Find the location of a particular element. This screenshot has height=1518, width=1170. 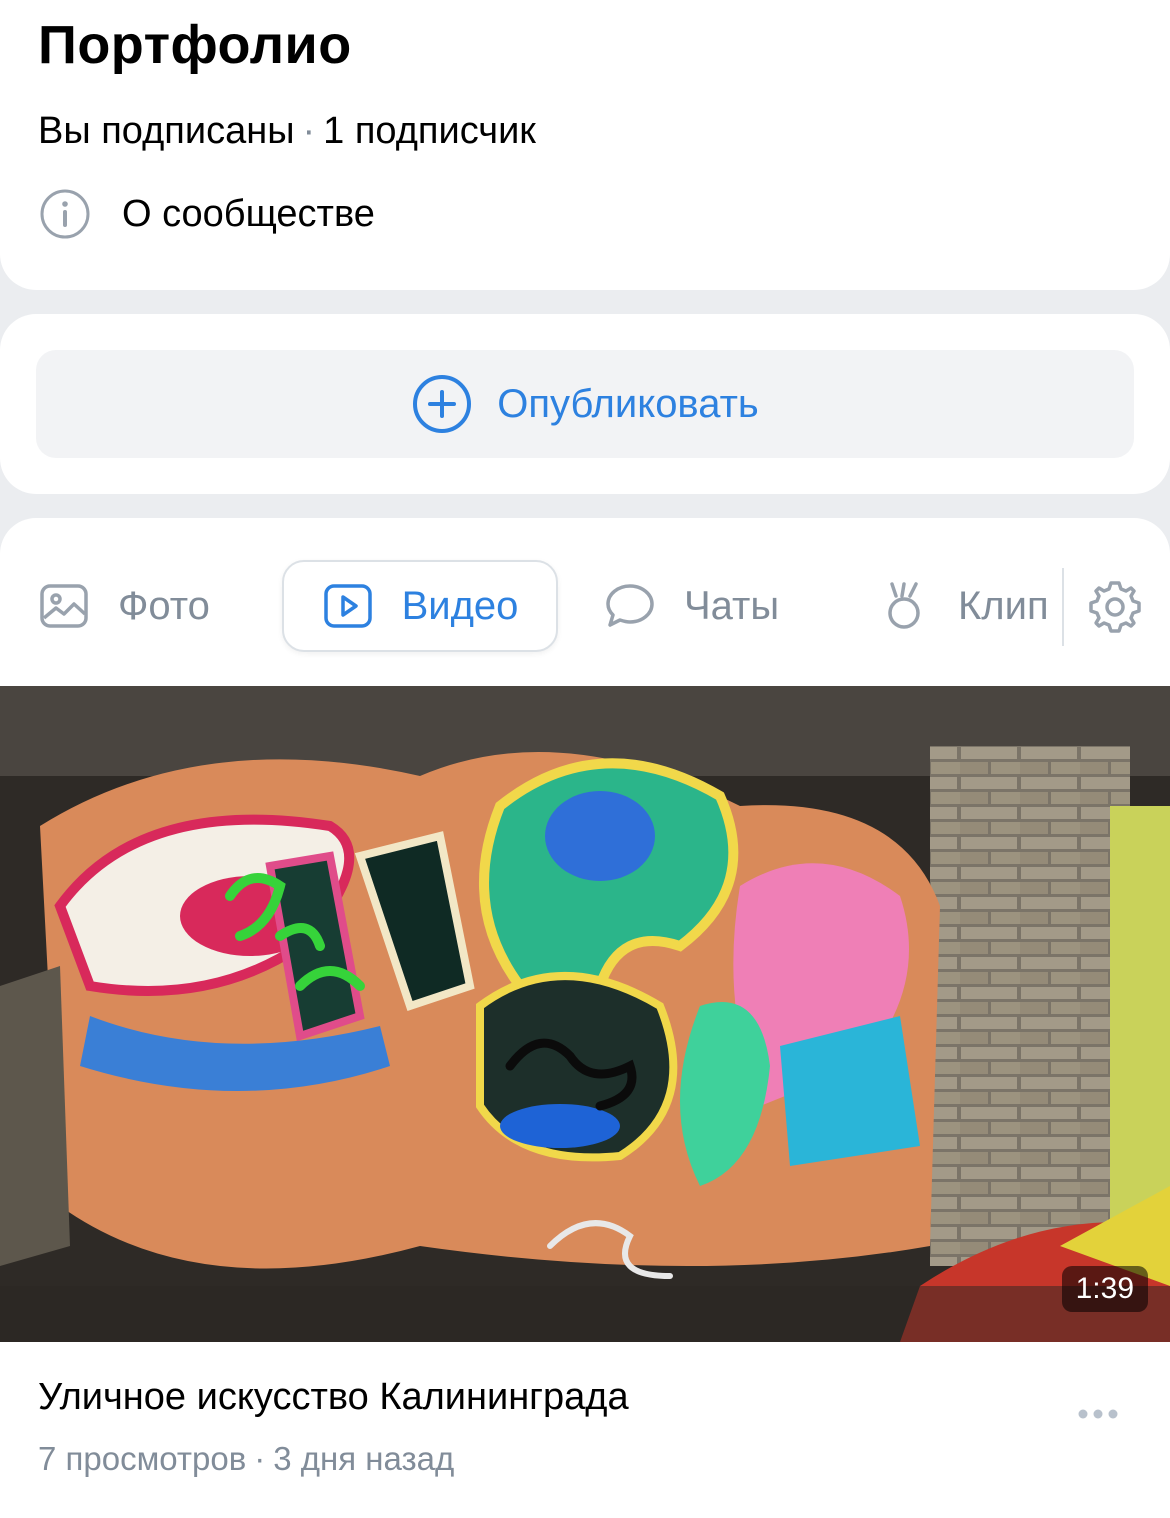

video-meta: 7 просмотров · 3 дня назад is located at coordinates (246, 1459).